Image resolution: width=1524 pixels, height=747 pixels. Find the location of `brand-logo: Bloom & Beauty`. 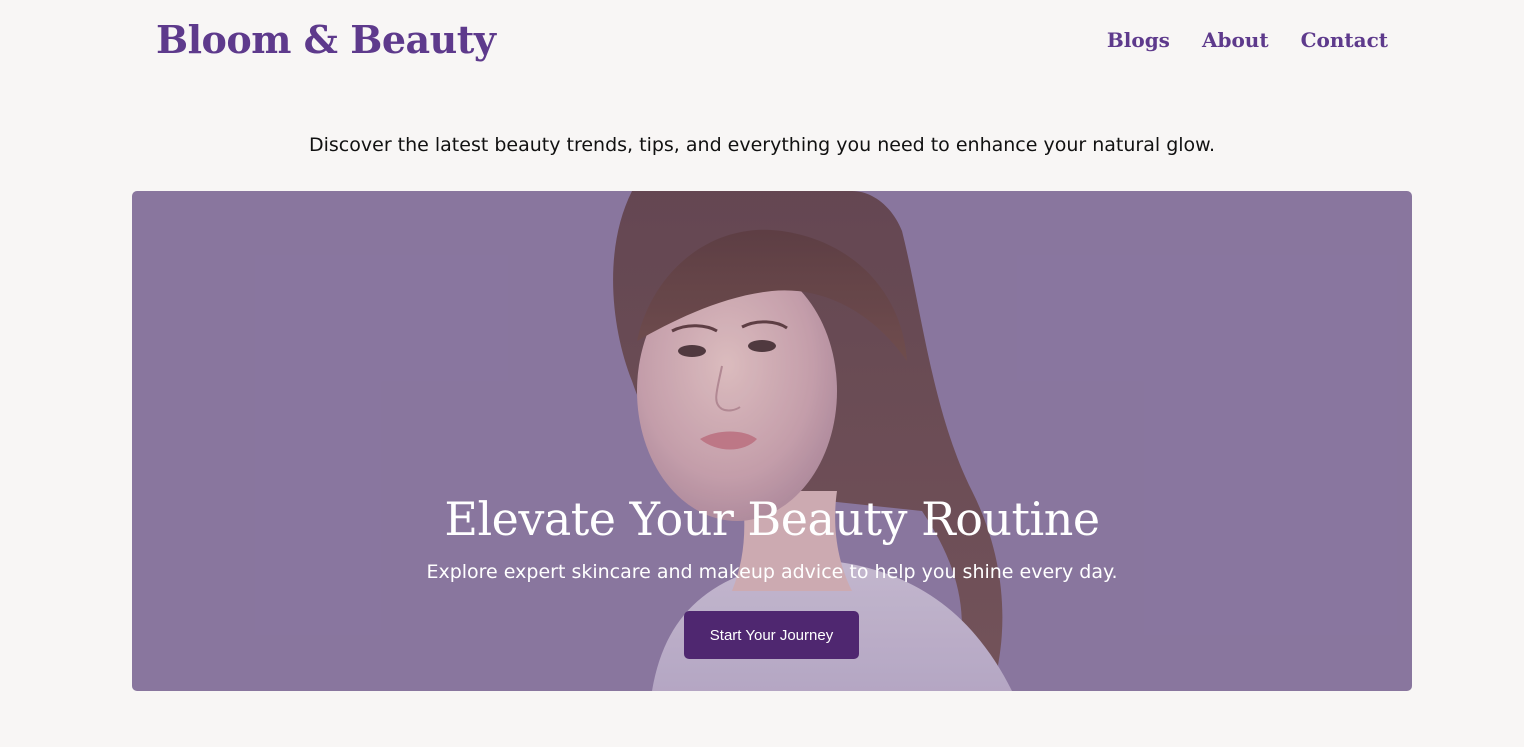

brand-logo: Bloom & Beauty is located at coordinates (326, 40).